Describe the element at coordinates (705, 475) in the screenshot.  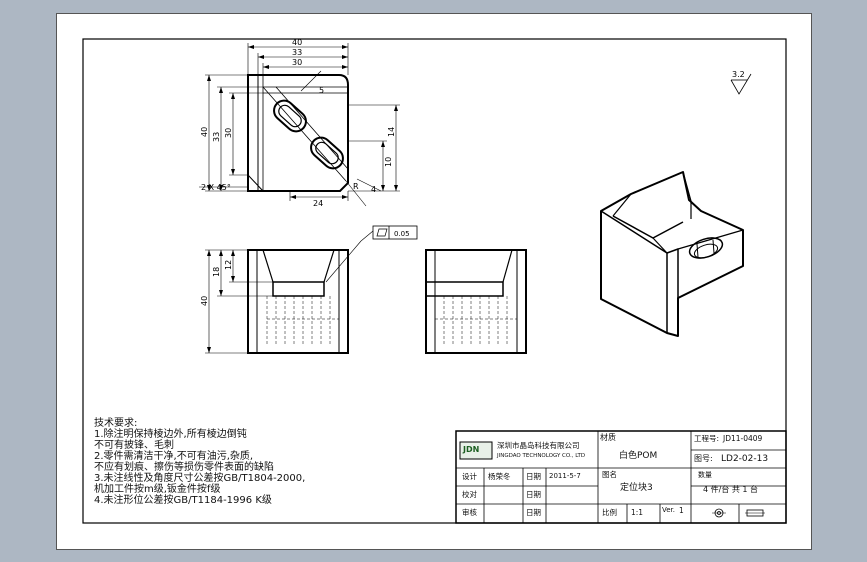
I see `qty-label: 数量` at that location.